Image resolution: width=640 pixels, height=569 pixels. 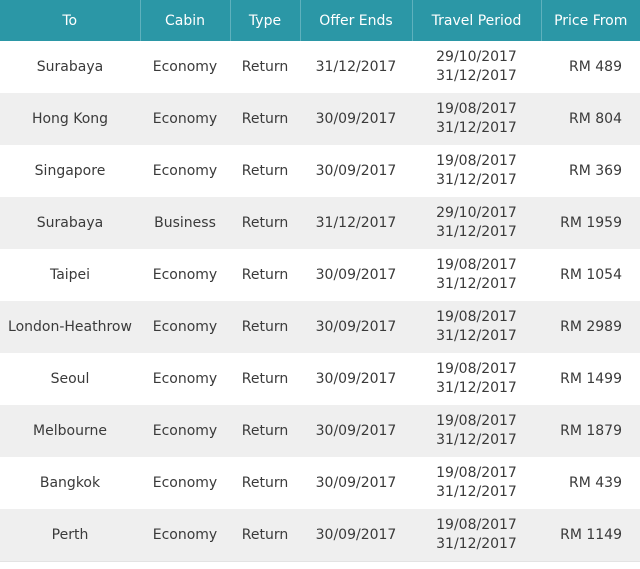 What do you see at coordinates (70, 327) in the screenshot?
I see `cell-destination: London-Heathrow` at bounding box center [70, 327].